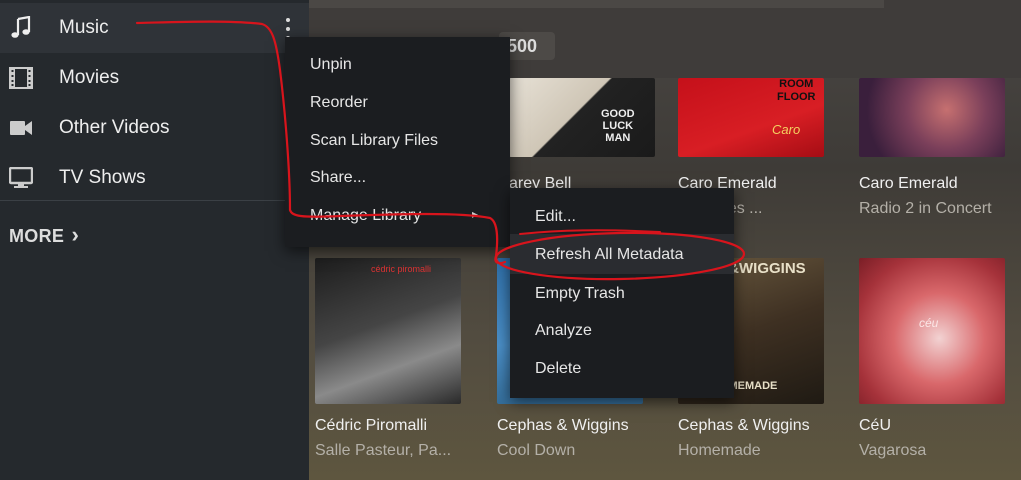 The height and width of the screenshot is (480, 1021). I want to click on toolbar-strip, so click(596, 4).